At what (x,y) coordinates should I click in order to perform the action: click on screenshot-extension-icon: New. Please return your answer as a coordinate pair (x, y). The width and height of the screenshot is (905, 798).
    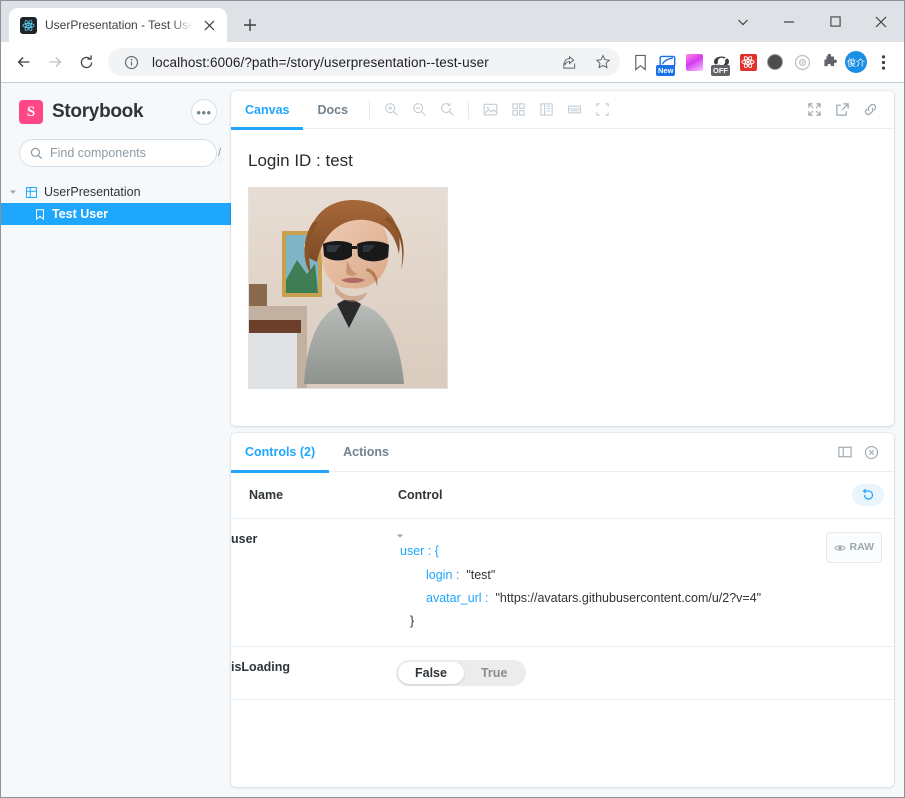
    Looking at the image, I should click on (667, 62).